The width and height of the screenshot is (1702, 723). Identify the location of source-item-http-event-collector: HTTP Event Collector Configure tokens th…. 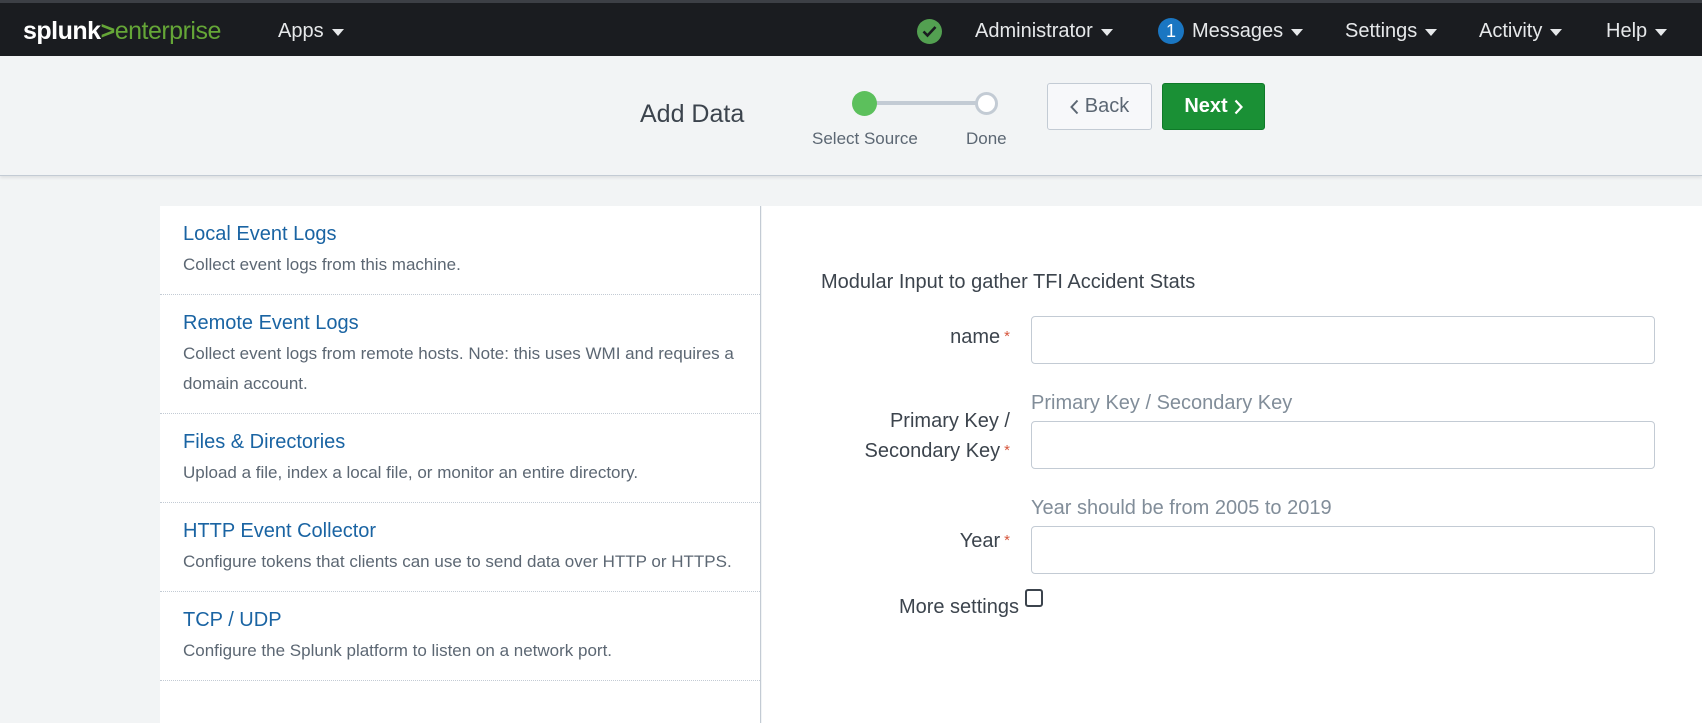
(460, 547).